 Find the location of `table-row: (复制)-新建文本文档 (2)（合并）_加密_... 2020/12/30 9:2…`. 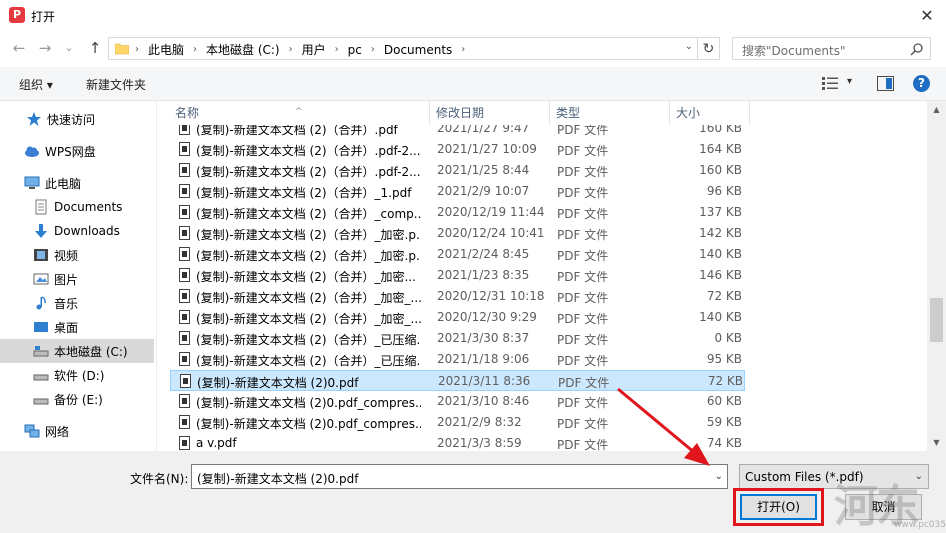

table-row: (复制)-新建文本文档 (2)（合并）_加密_... 2020/12/30 9:2… is located at coordinates (452, 317).